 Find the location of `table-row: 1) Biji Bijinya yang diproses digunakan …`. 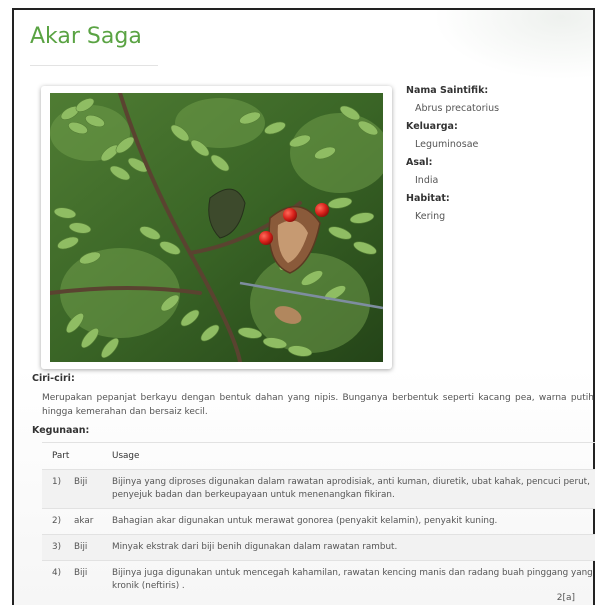

table-row: 1) Biji Bijinya yang diproses digunakan … is located at coordinates (318, 489).